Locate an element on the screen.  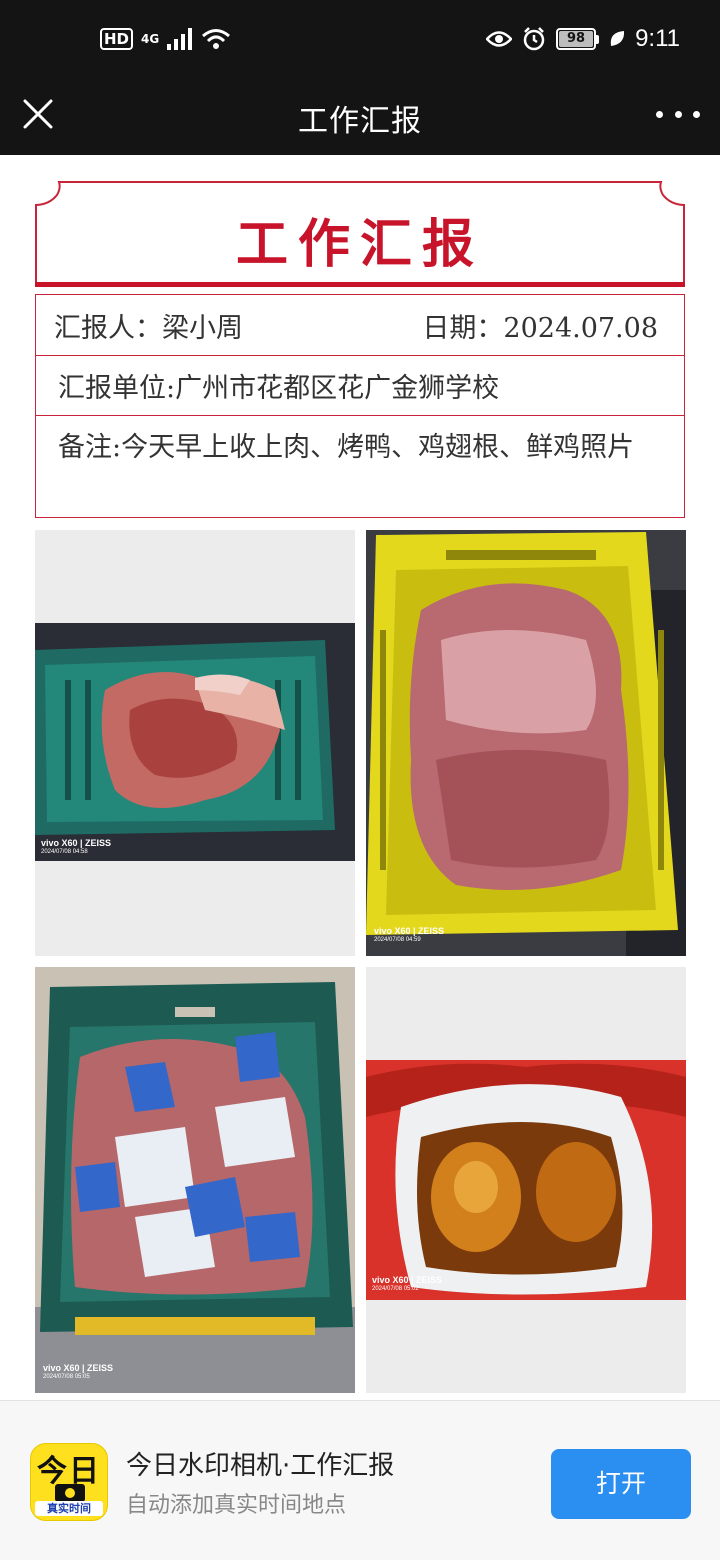
photo-2-date: 2024/07/08 04:59 is located at coordinates (397, 940).